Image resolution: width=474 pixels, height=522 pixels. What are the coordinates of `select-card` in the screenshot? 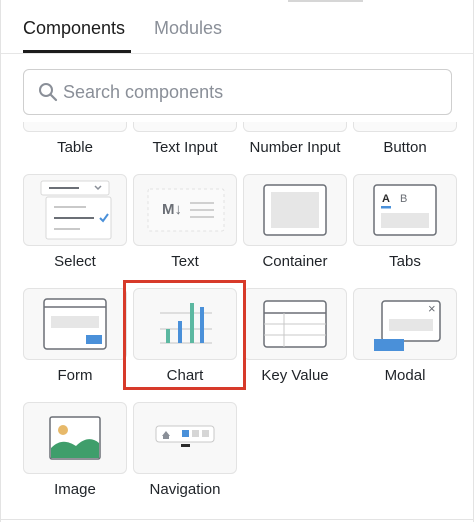 It's located at (75, 210).